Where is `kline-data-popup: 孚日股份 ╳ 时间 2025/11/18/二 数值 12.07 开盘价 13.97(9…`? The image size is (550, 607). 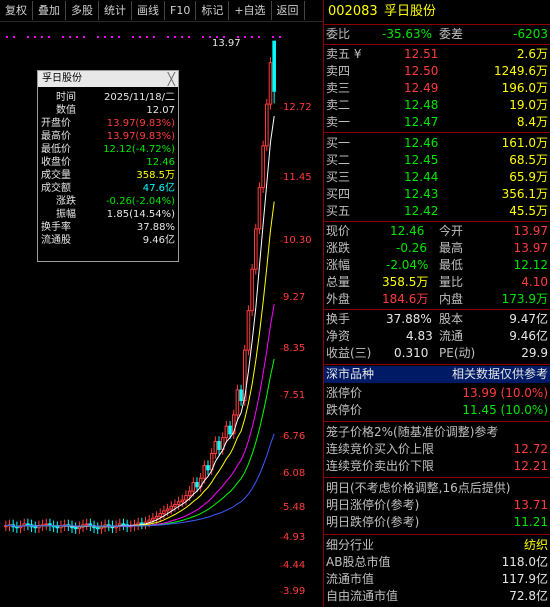 kline-data-popup: 孚日股份 ╳ 时间 2025/11/18/二 数值 12.07 开盘价 13.97(9… is located at coordinates (108, 166).